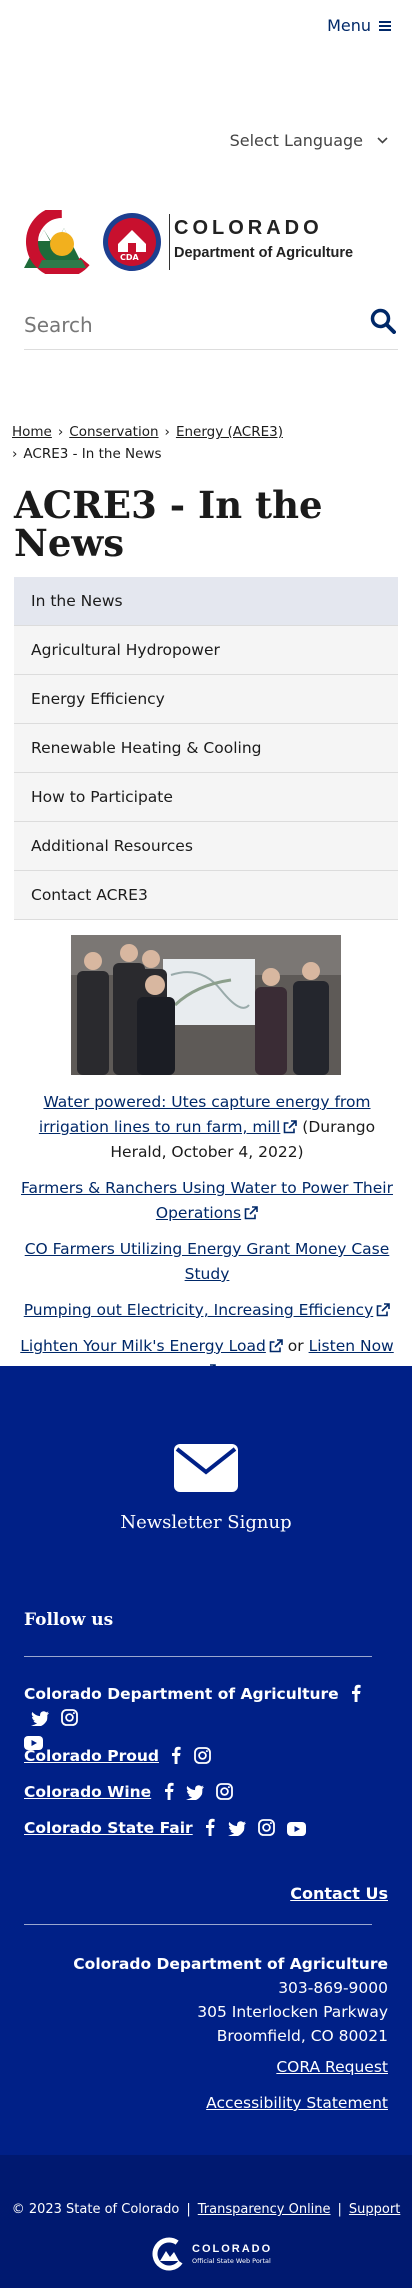  I want to click on contact-us-link: Contact Us, so click(339, 1893).